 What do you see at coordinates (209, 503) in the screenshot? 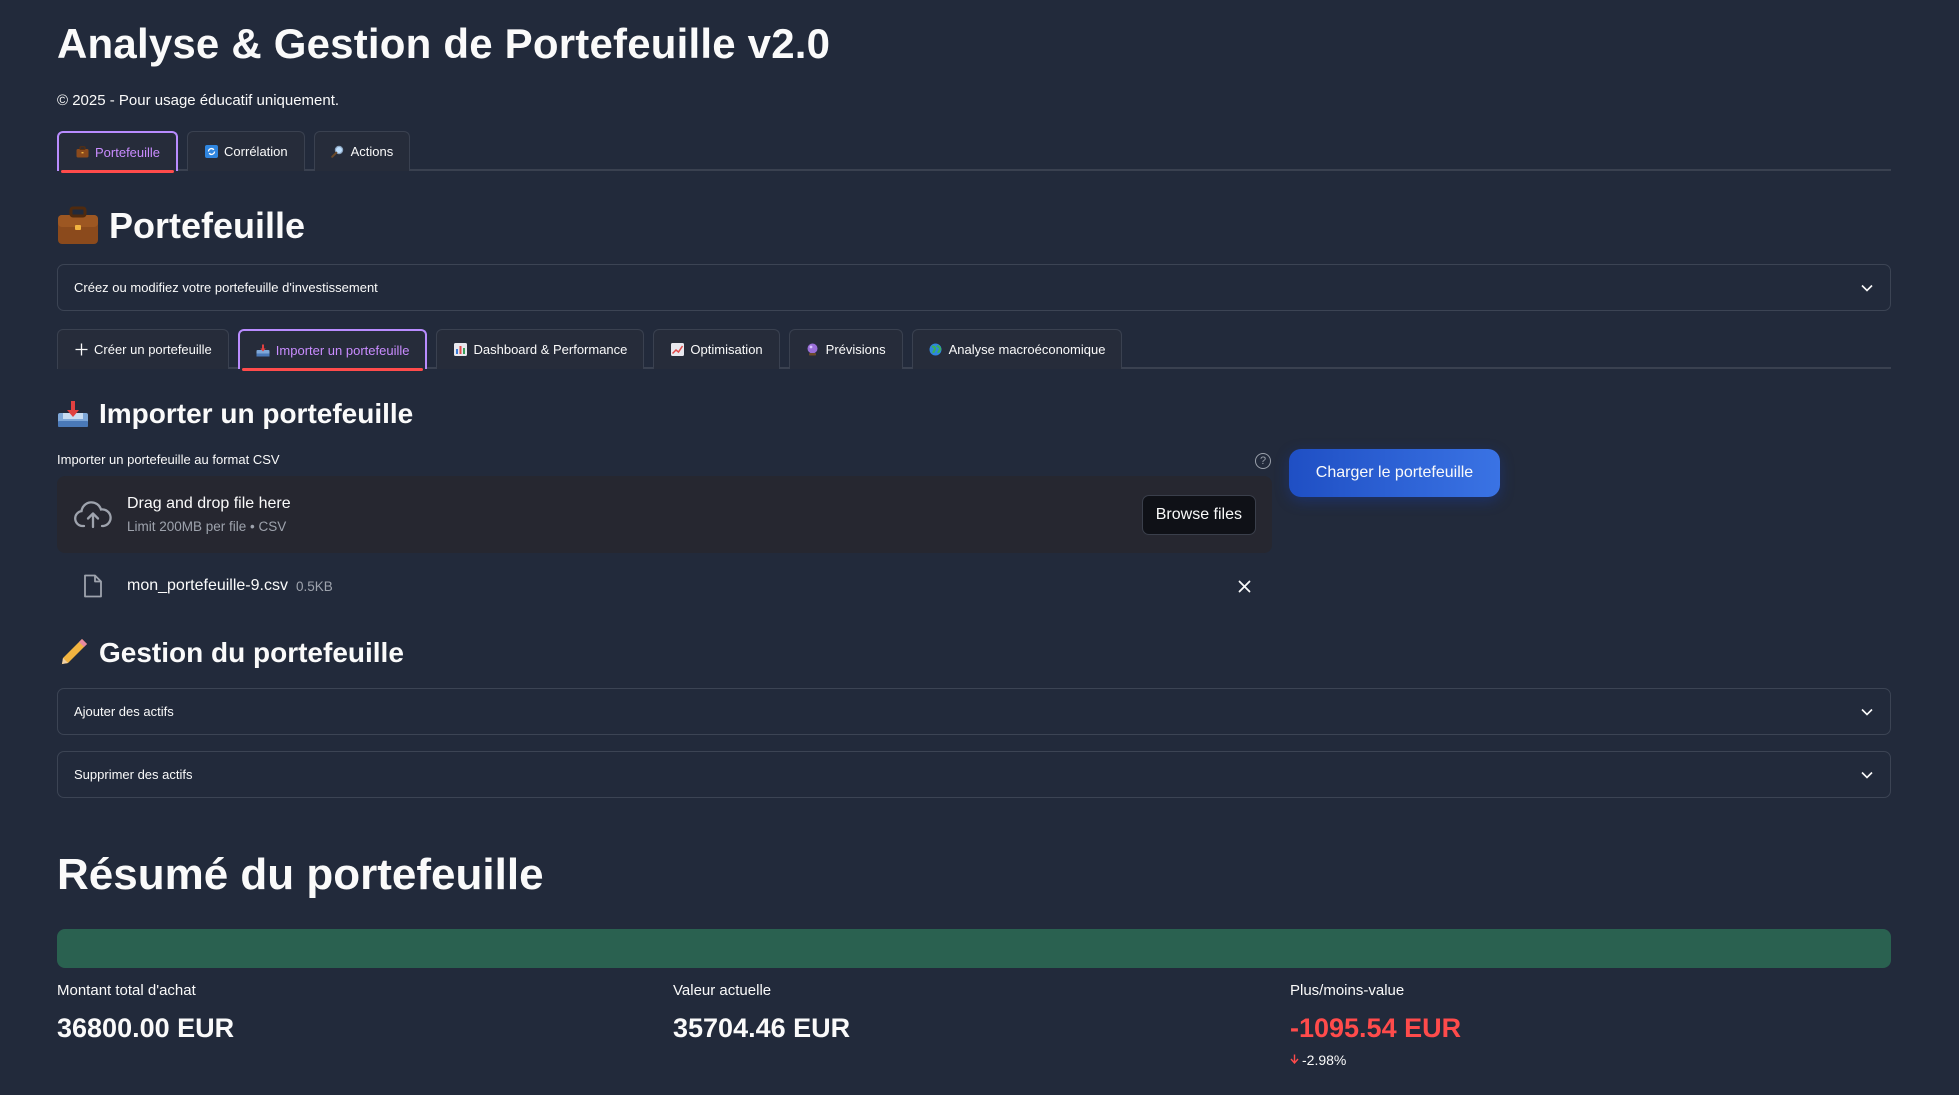
I see `dropzone-title: Drag and drop file here` at bounding box center [209, 503].